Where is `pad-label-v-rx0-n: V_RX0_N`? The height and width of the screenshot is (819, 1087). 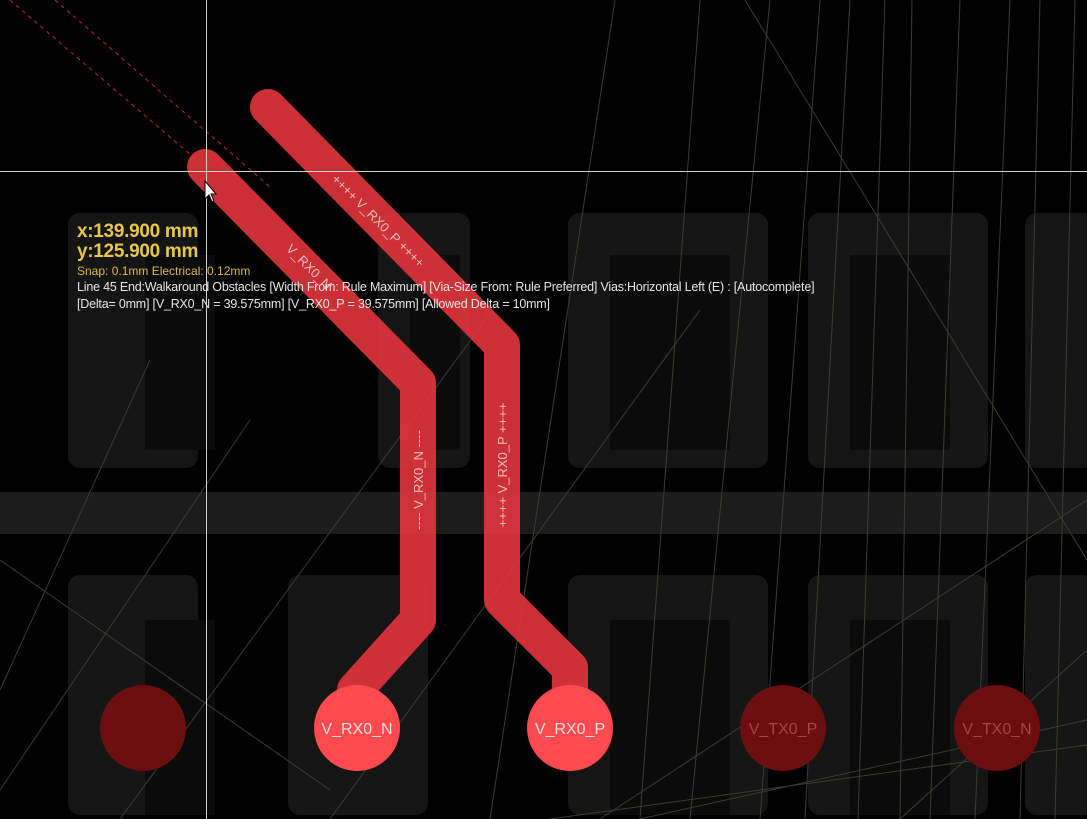 pad-label-v-rx0-n: V_RX0_N is located at coordinates (356, 729).